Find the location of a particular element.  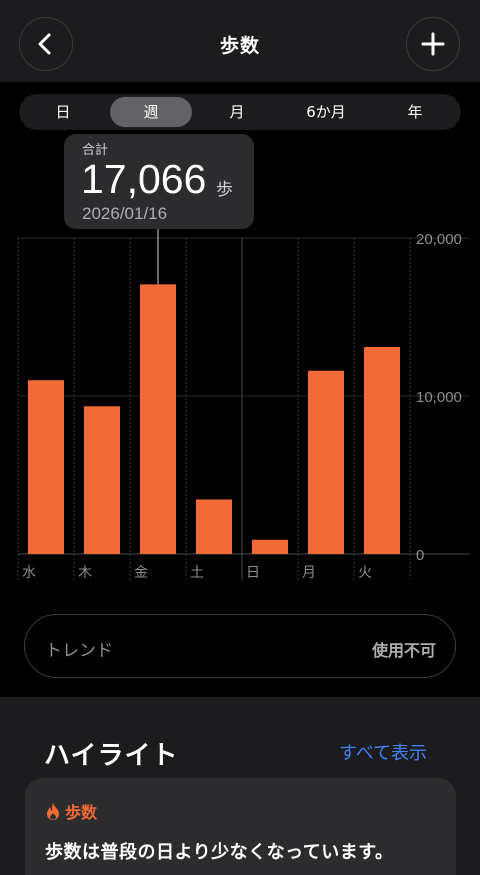

x-tick-label: 日 is located at coordinates (253, 573).